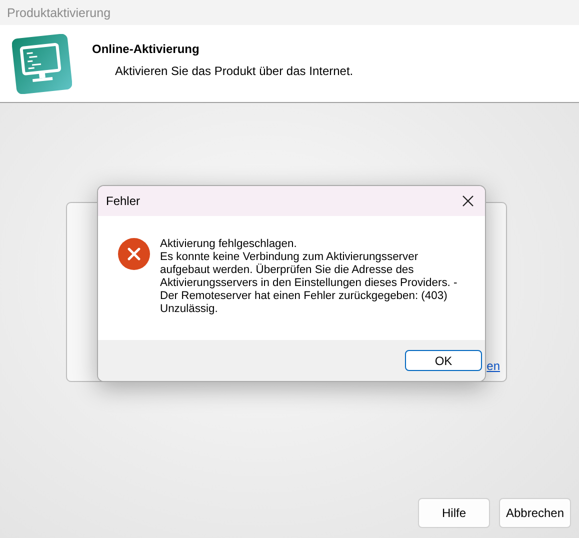 This screenshot has width=579, height=538. I want to click on monitor-icon, so click(42, 64).